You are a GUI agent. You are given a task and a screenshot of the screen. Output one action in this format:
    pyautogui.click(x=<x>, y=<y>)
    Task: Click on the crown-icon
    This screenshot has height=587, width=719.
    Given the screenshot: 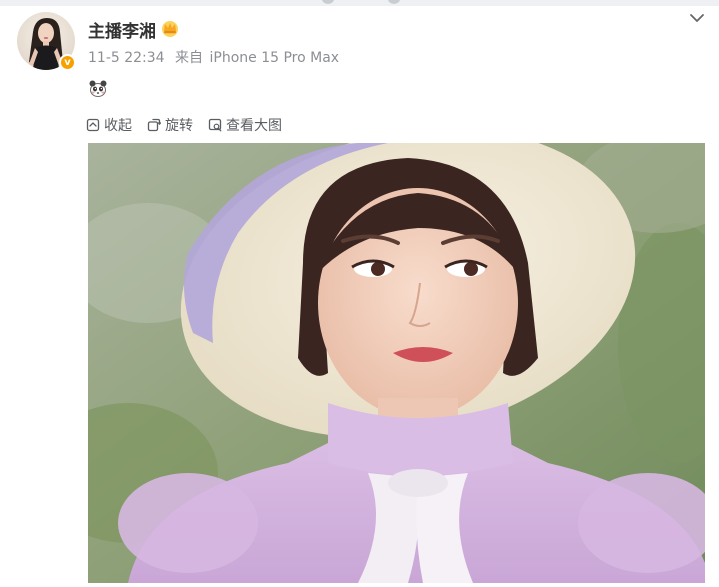 What is the action you would take?
    pyautogui.click(x=170, y=28)
    